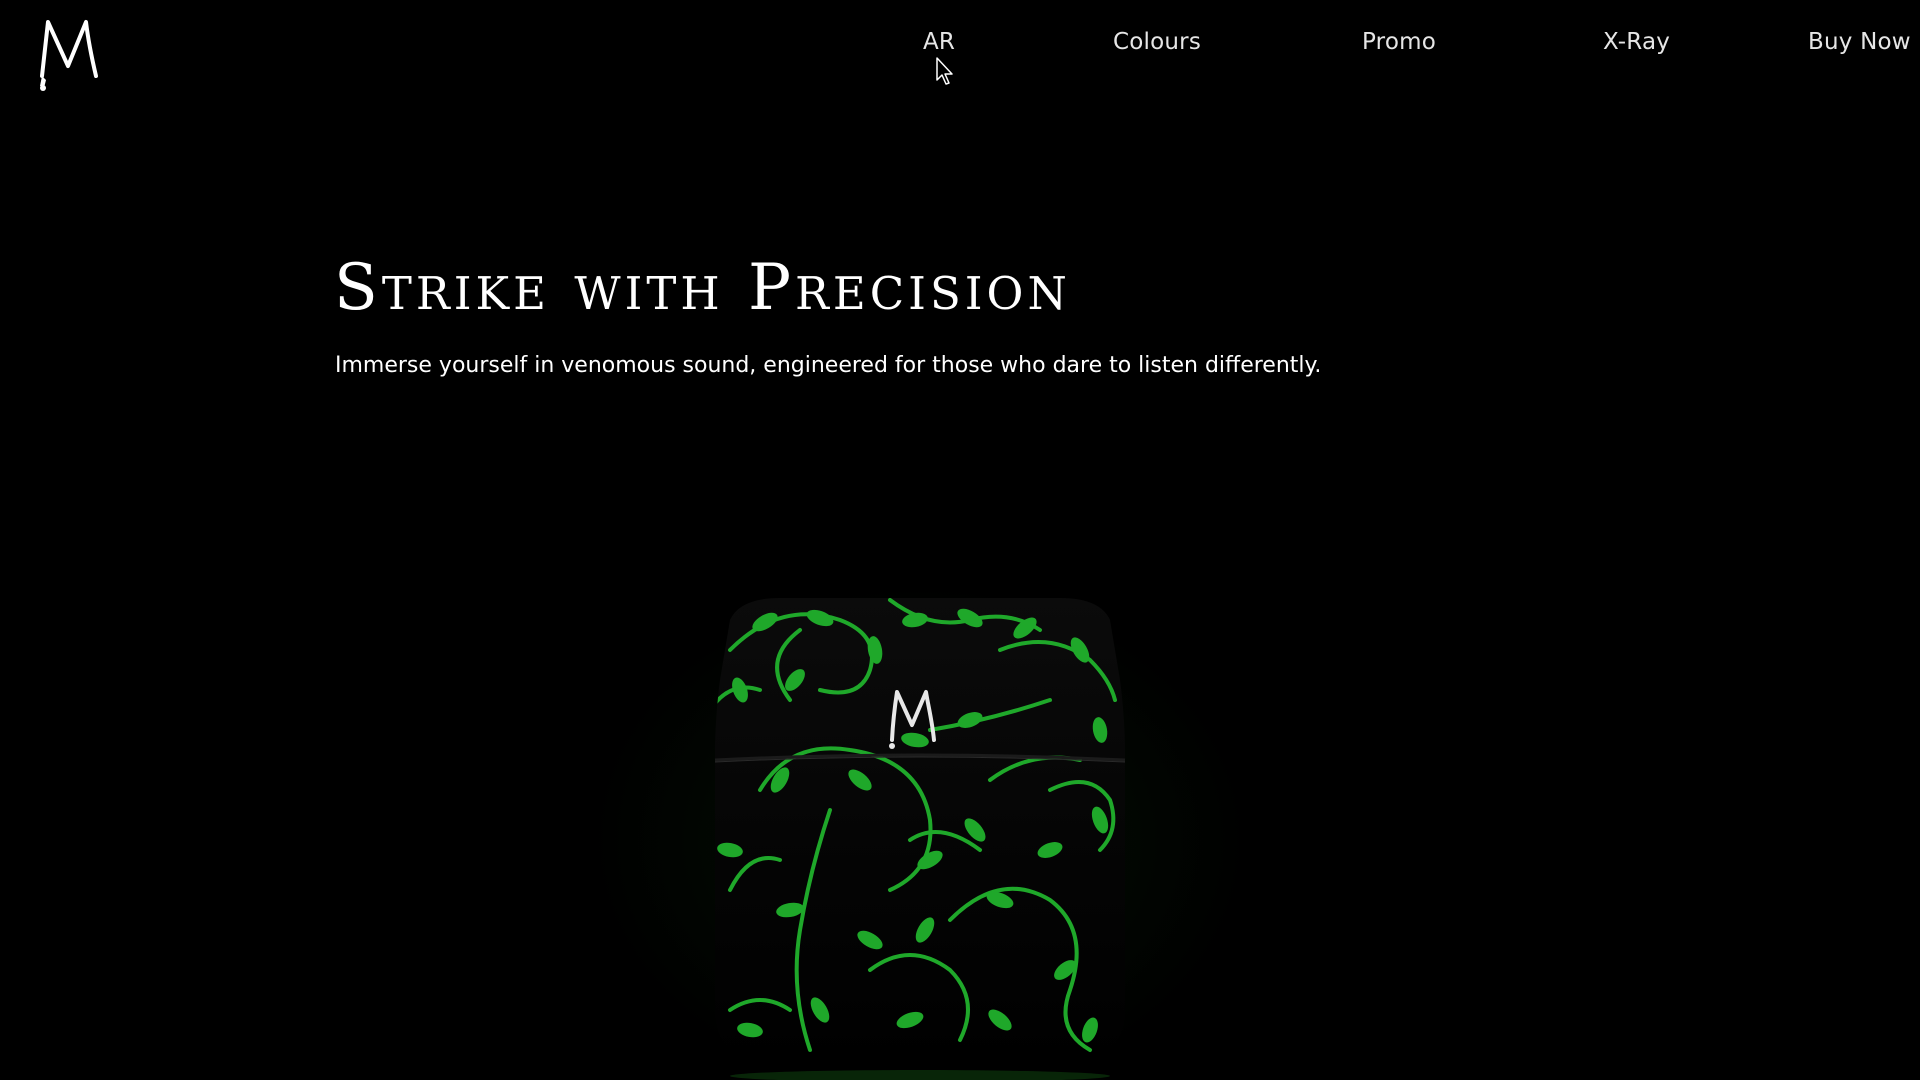 The height and width of the screenshot is (1080, 1920). I want to click on earbuds-case-image, so click(920, 835).